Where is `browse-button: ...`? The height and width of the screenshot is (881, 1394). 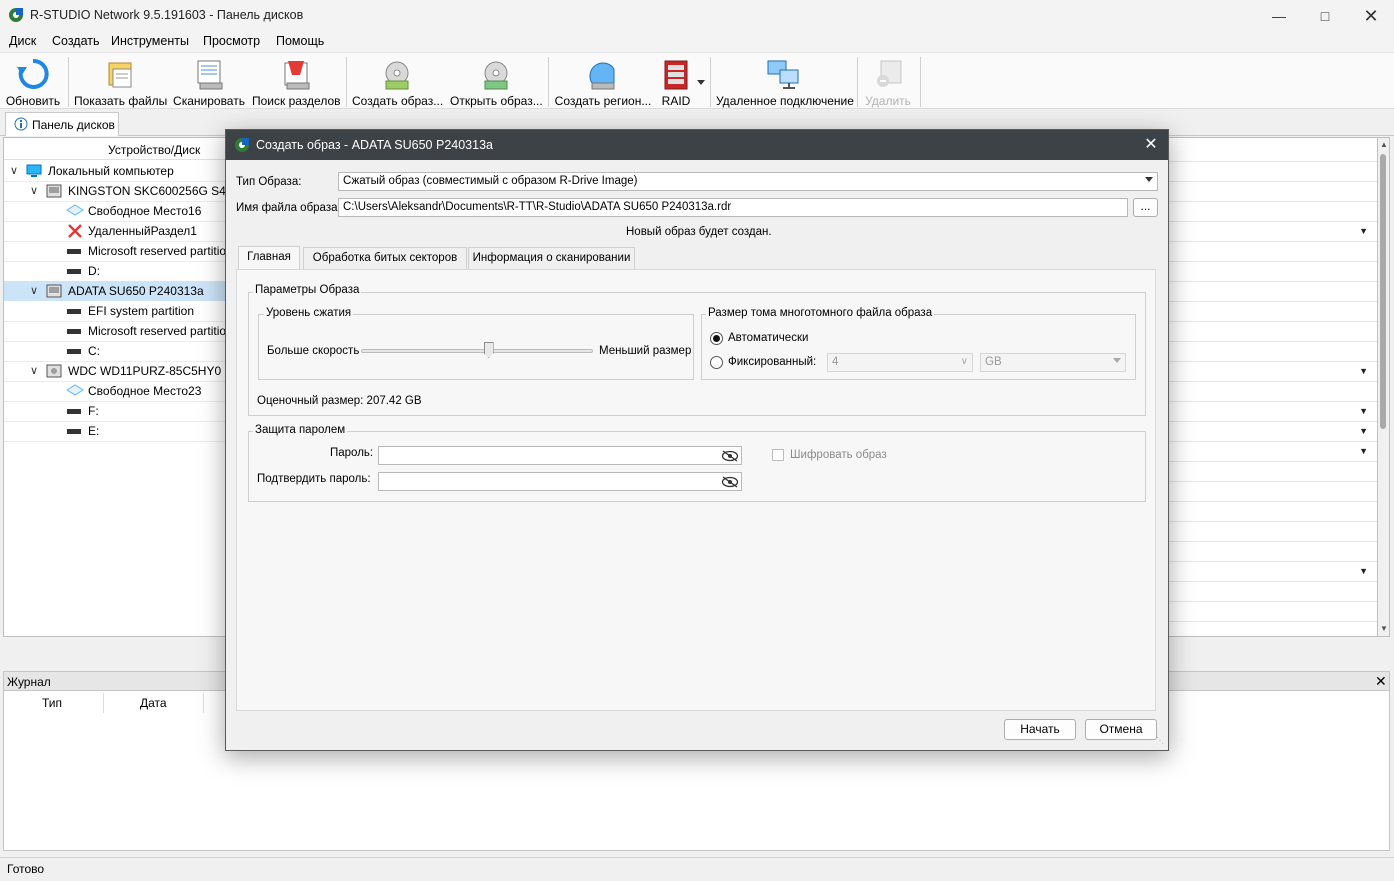
browse-button: ... is located at coordinates (1145, 207).